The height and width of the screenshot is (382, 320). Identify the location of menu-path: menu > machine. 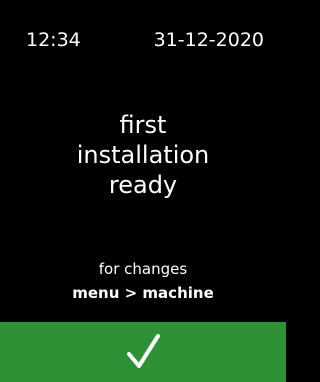
(143, 293).